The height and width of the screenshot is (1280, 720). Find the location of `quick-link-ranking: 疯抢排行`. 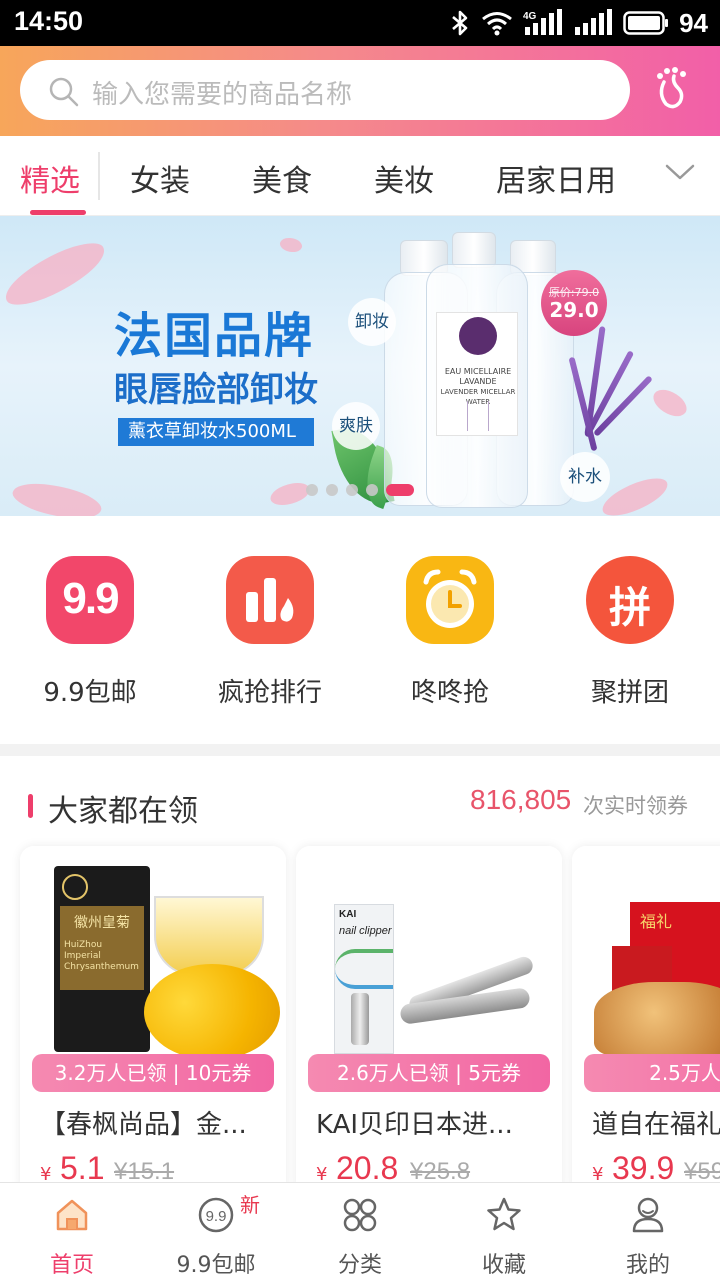

quick-link-ranking: 疯抢排行 is located at coordinates (270, 632).